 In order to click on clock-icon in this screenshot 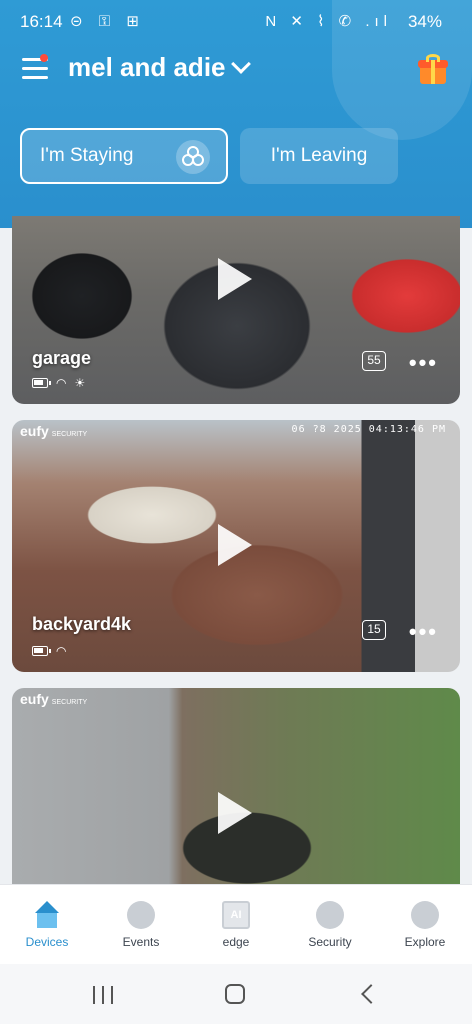, I will do `click(141, 915)`.